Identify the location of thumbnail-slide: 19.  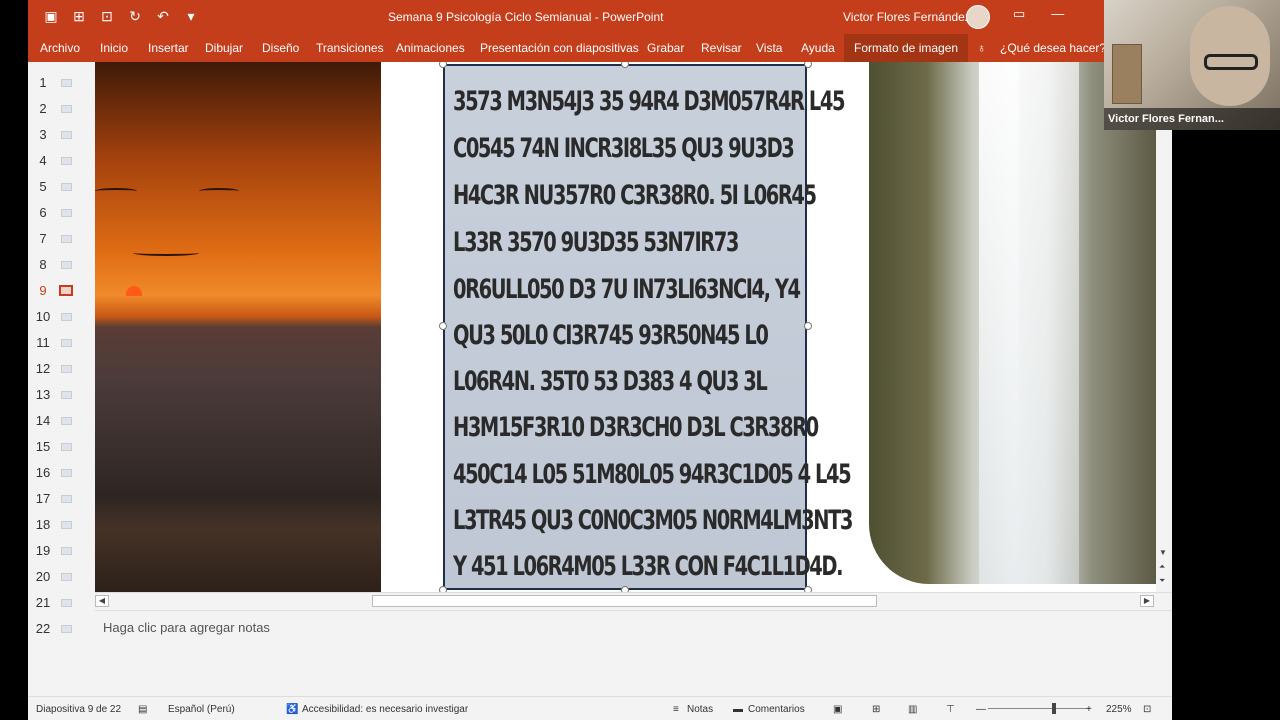
(61, 551).